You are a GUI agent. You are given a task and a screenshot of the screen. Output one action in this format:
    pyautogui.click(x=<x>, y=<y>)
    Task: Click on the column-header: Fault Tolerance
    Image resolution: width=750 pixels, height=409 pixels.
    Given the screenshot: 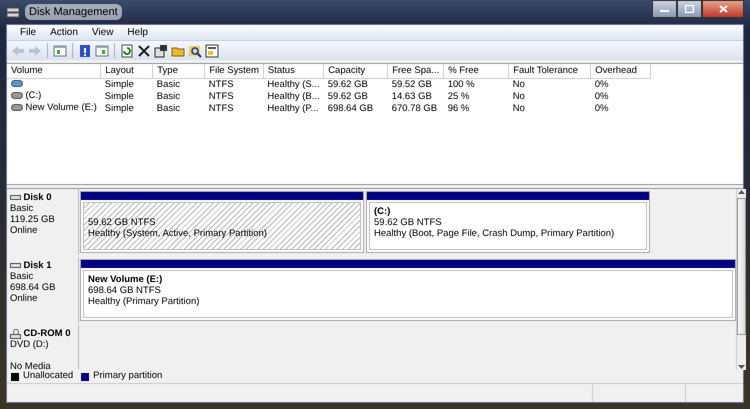 What is the action you would take?
    pyautogui.click(x=549, y=71)
    